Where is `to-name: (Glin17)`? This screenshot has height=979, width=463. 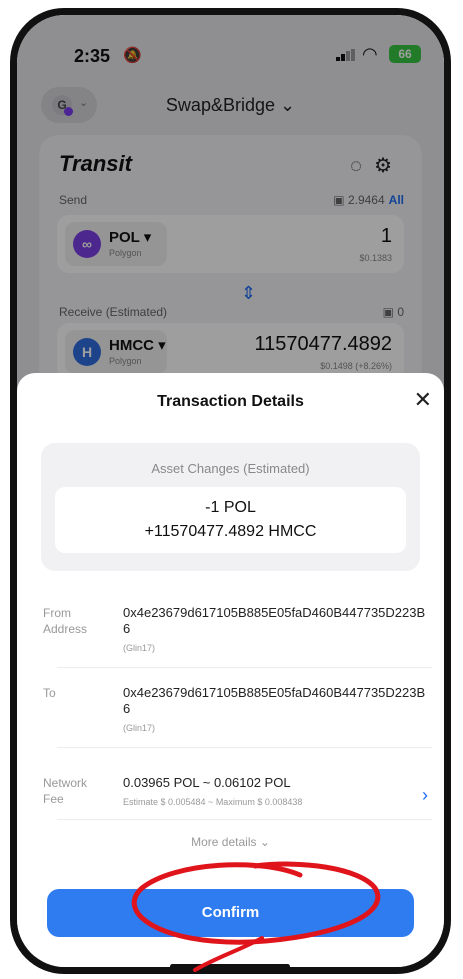 to-name: (Glin17) is located at coordinates (139, 728).